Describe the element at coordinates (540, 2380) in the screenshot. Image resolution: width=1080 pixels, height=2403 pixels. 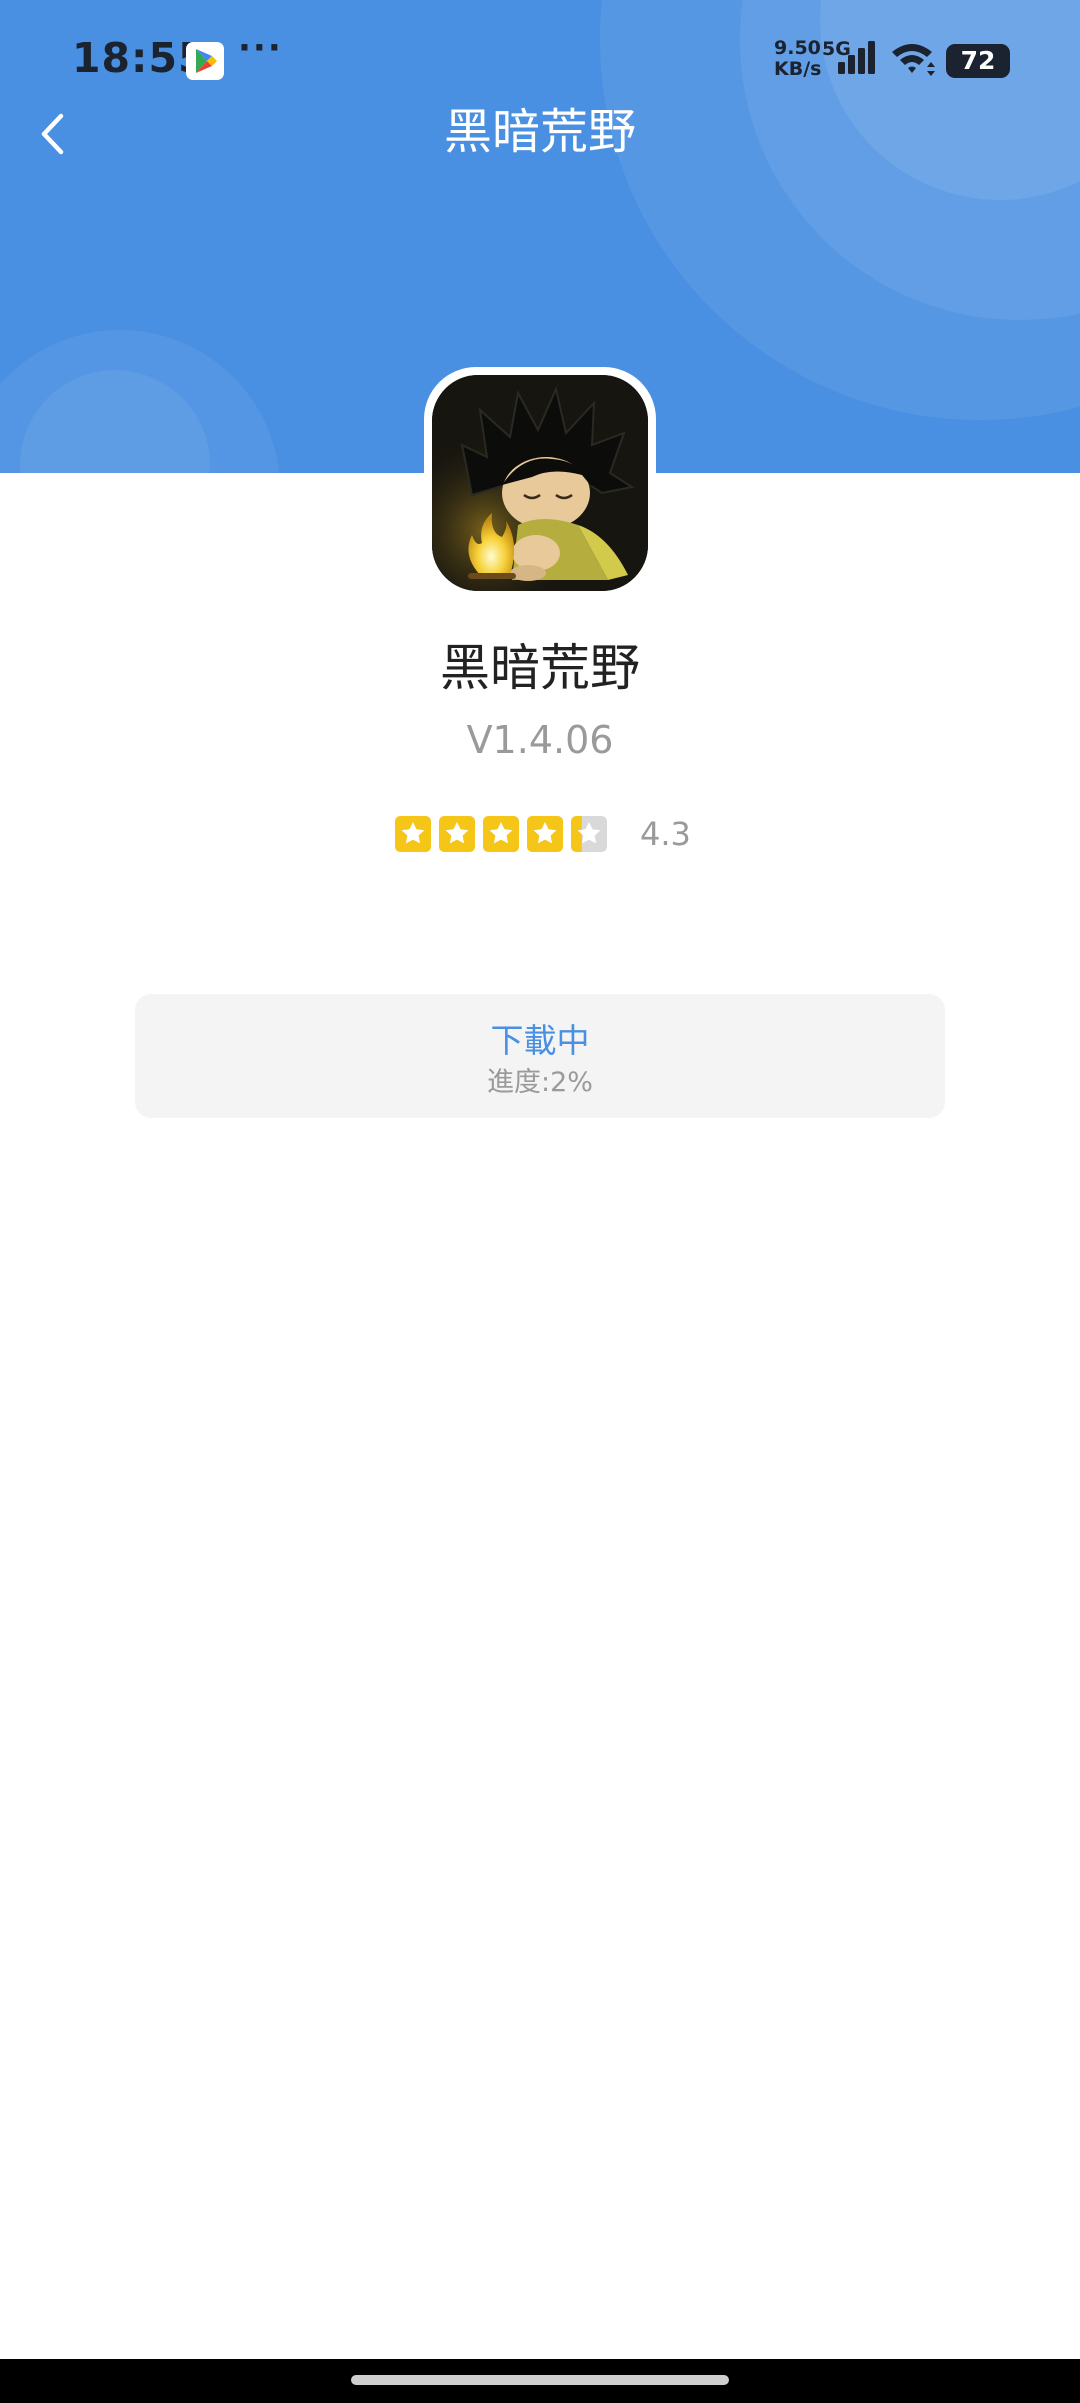
I see `home-indicator` at that location.